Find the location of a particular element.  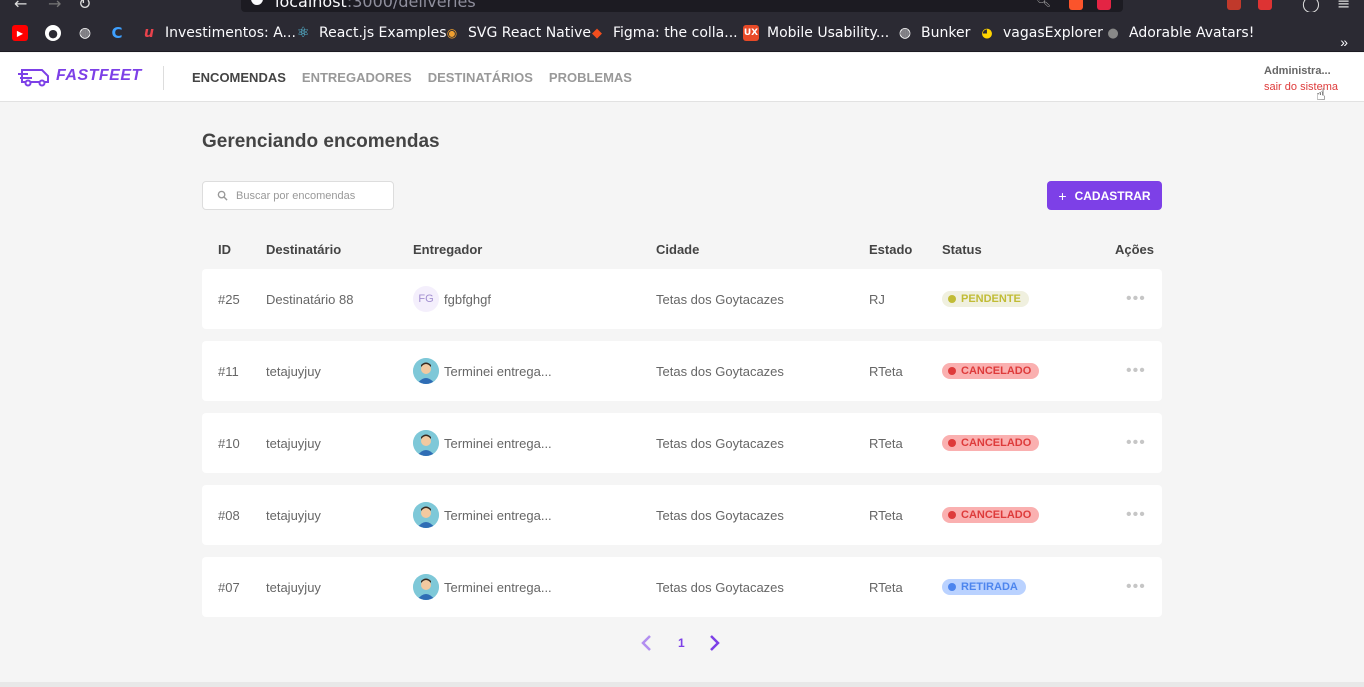

logout-link: sair do sistema is located at coordinates (1301, 87).